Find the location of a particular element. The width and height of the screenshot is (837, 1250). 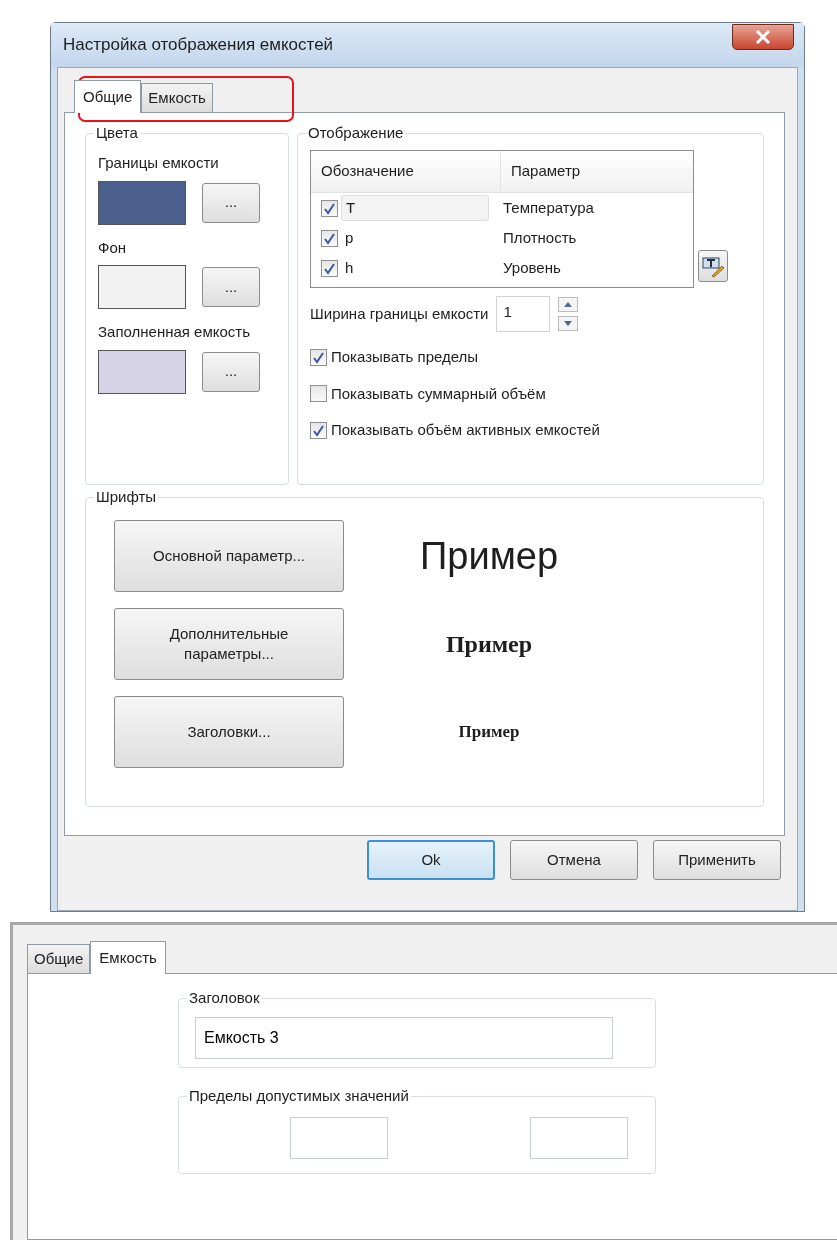

title-field: Емкость 3 is located at coordinates (404, 1038).